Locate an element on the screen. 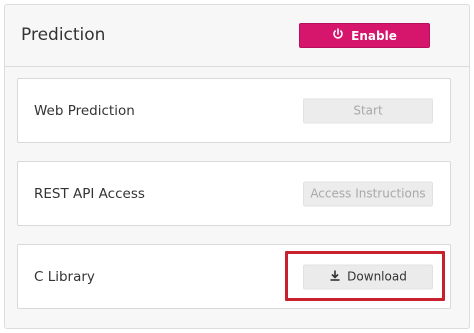 The width and height of the screenshot is (474, 333). rest-api-label: REST API Access is located at coordinates (89, 193).